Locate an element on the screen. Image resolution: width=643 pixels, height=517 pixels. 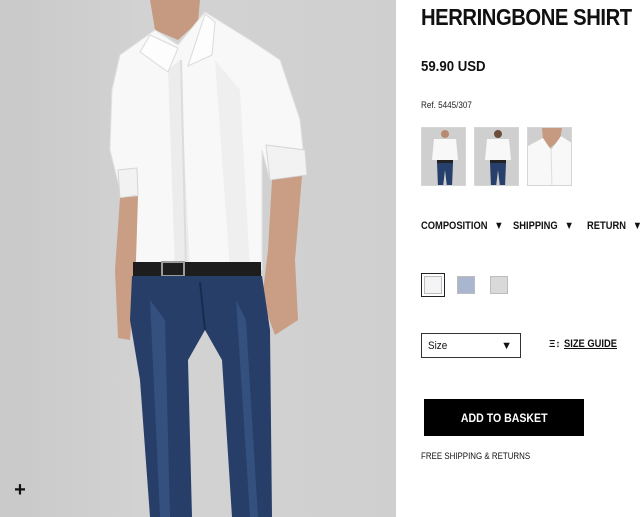
zoom-plus-icon: + is located at coordinates (20, 490).